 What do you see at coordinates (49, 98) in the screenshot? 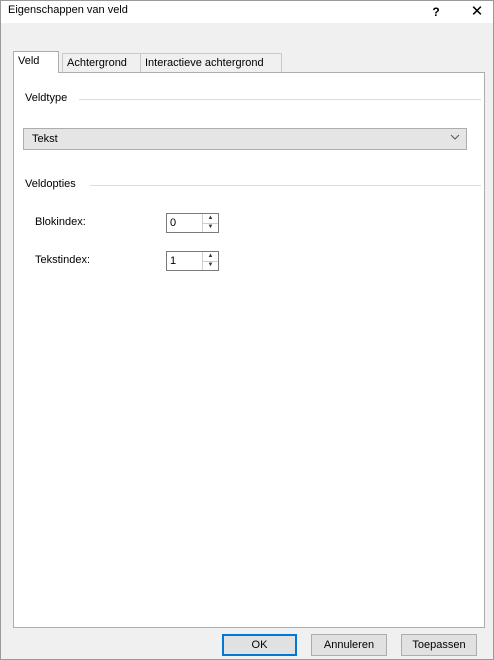
I see `veldtype-group-label: Veldtype` at bounding box center [49, 98].